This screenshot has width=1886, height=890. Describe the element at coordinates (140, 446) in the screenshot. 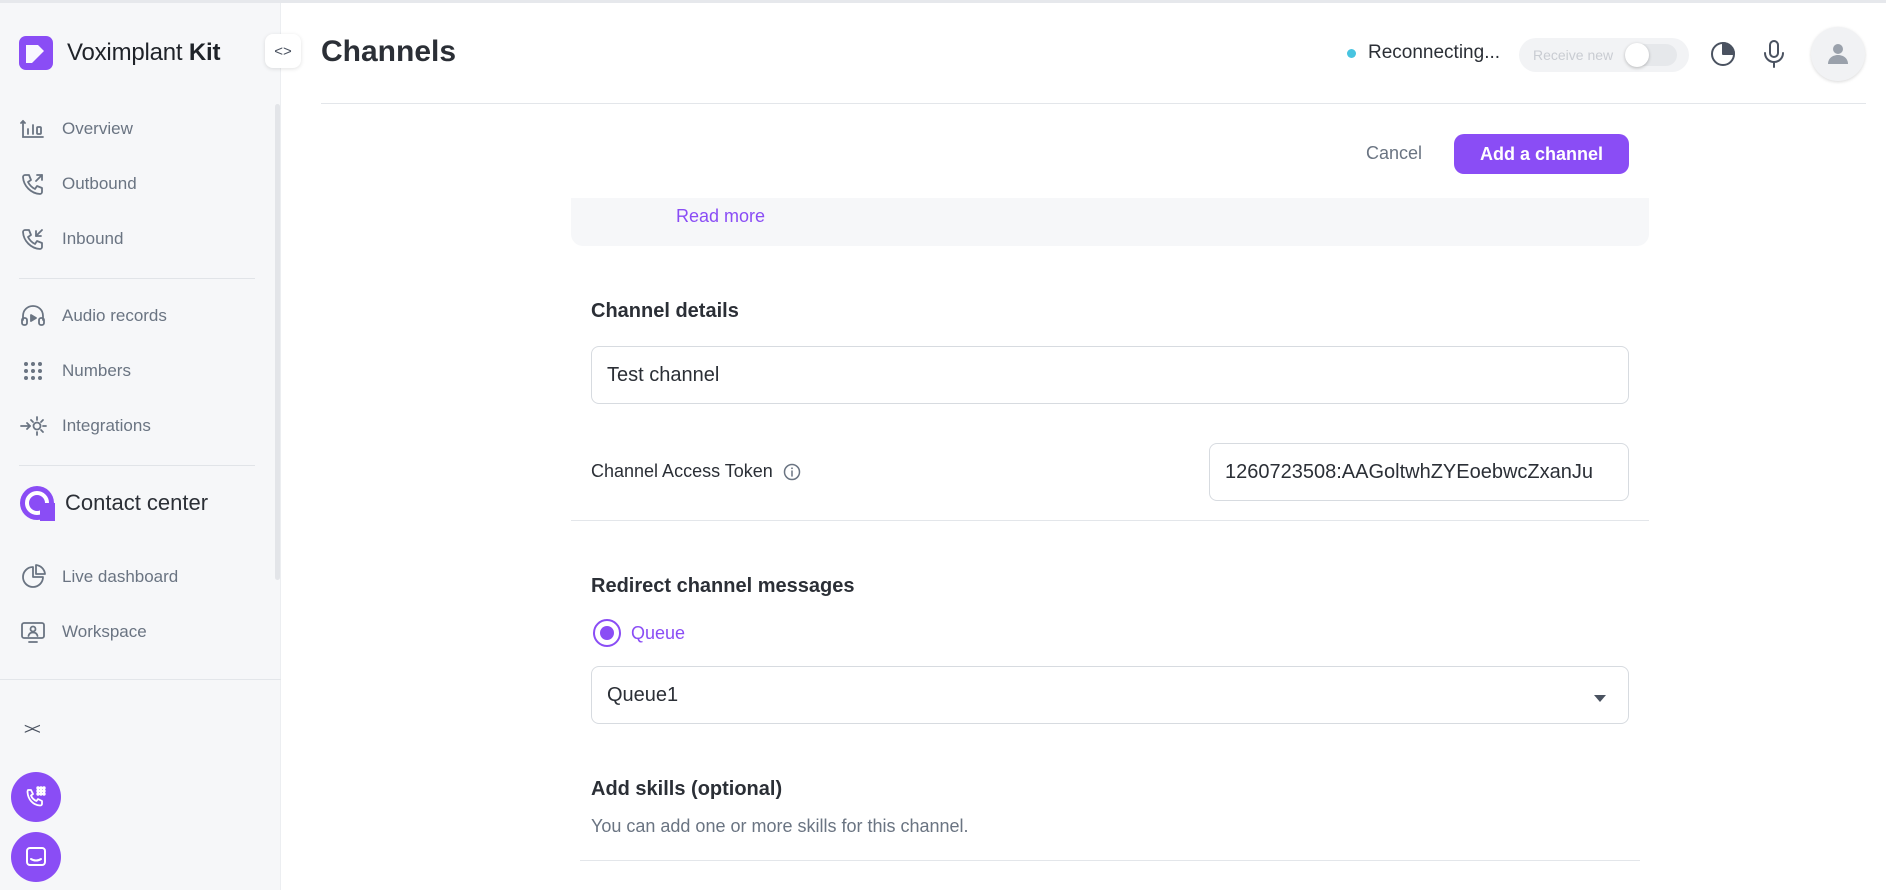

I see `sidebar: Voximplant Kit Overview Outbound Inbound` at that location.